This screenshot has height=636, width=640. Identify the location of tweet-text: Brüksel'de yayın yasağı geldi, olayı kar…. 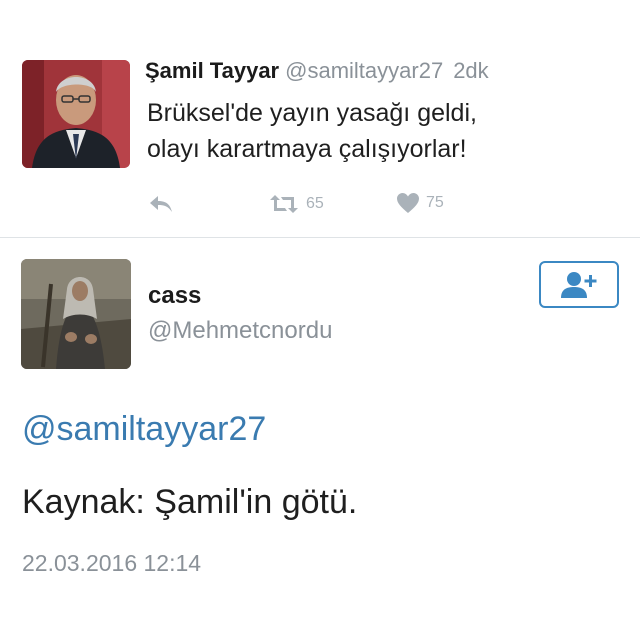
(382, 131).